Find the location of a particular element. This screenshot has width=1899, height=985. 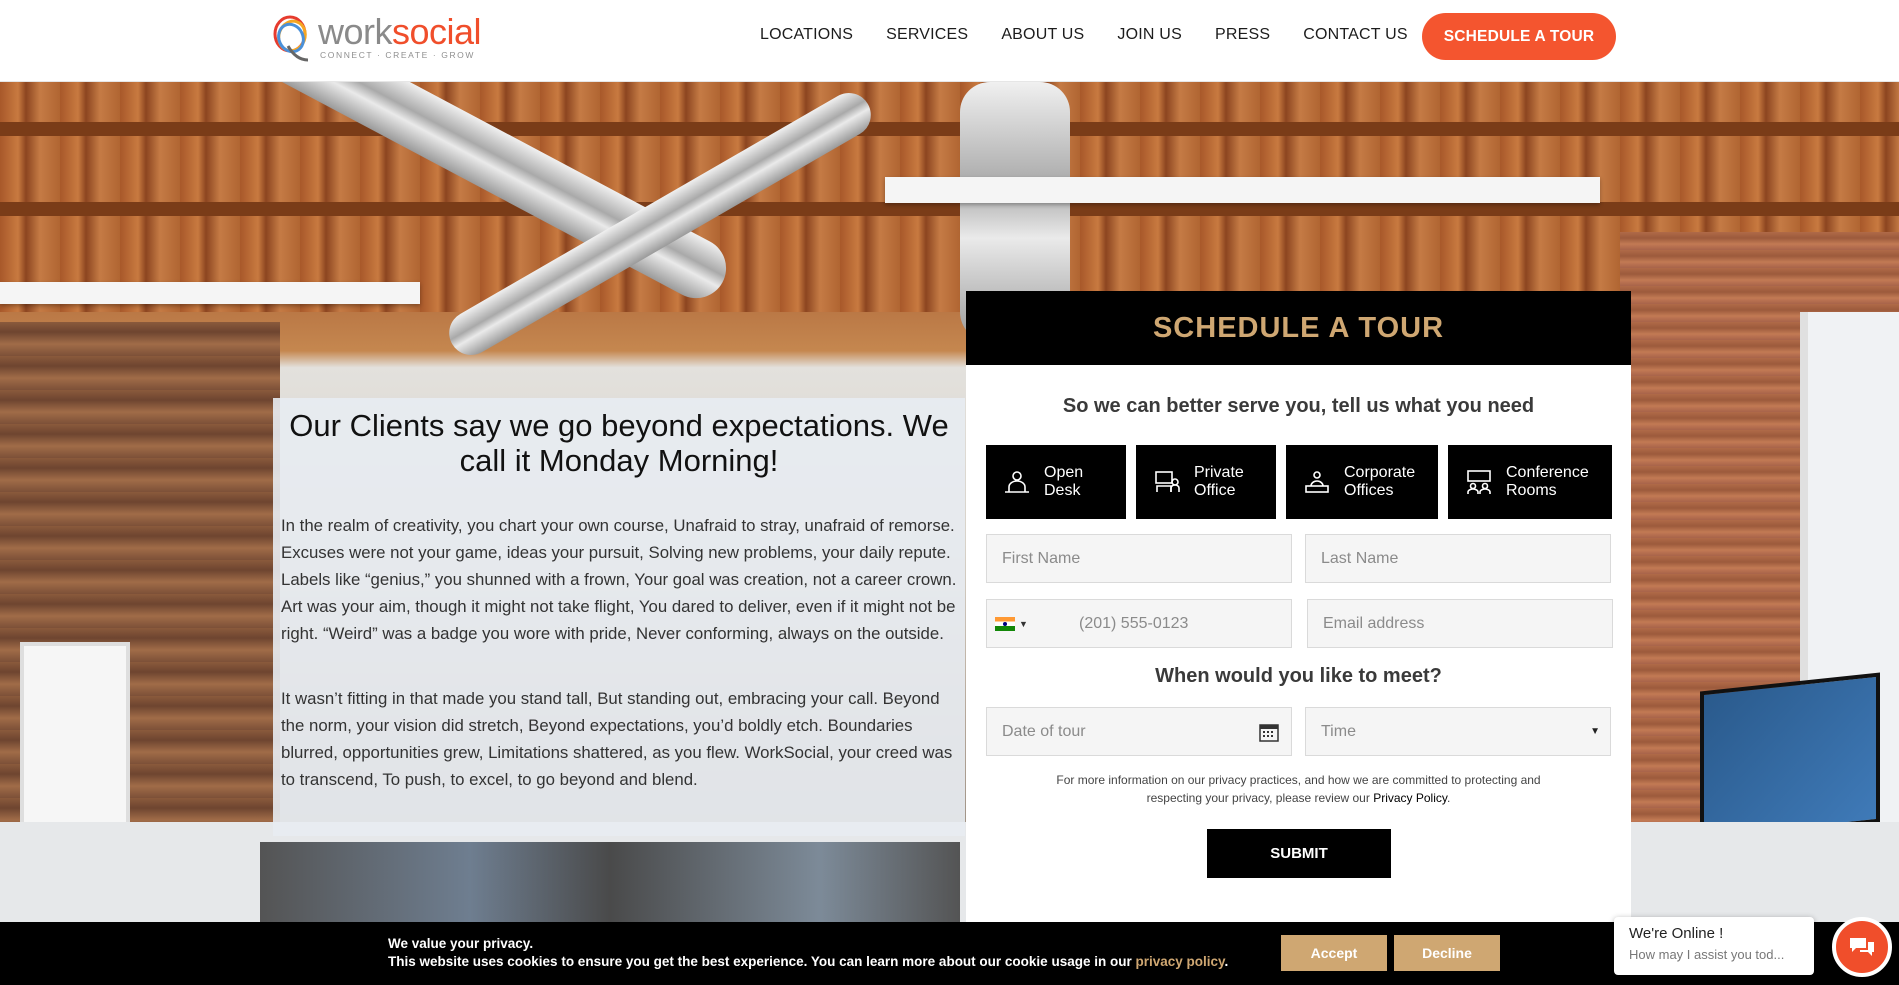

country-selector: ▼ is located at coordinates (1023, 623).